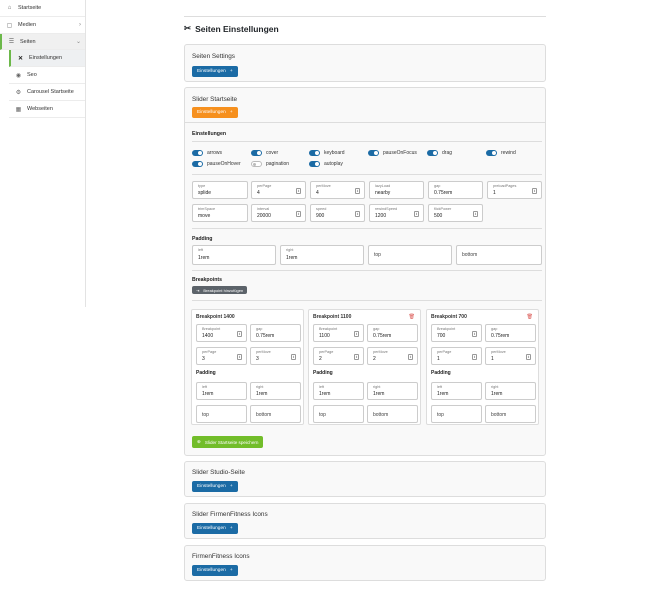 Image resolution: width=648 pixels, height=600 pixels. Describe the element at coordinates (220, 190) in the screenshot. I see `type-field: type splide` at that location.